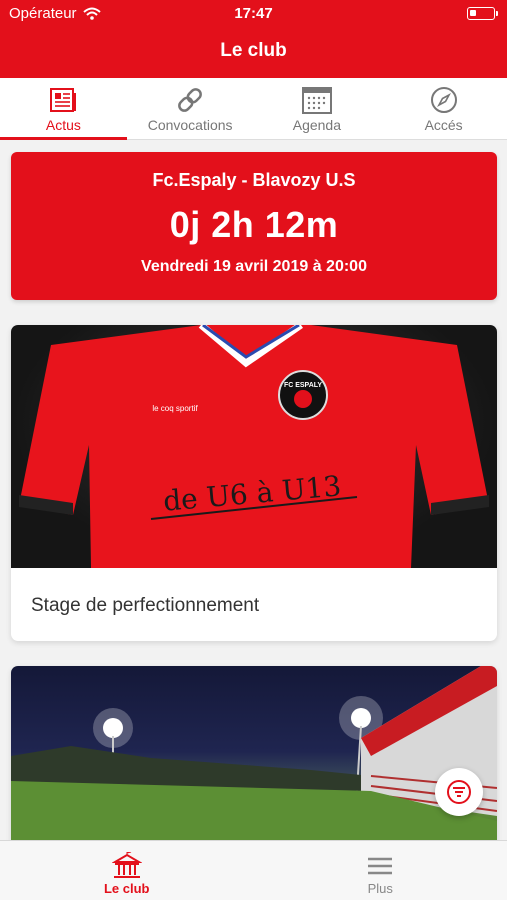 The width and height of the screenshot is (507, 900). Describe the element at coordinates (126, 888) in the screenshot. I see `bottom-tab-label: Le club` at that location.